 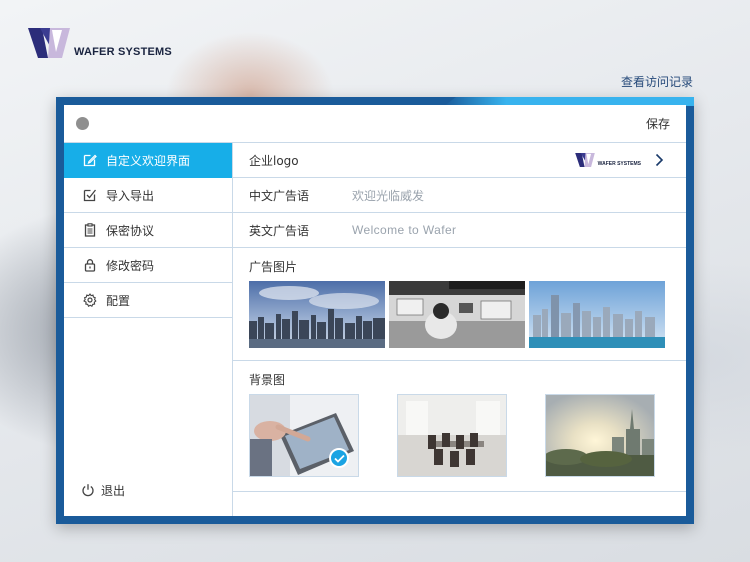 What do you see at coordinates (90, 230) in the screenshot?
I see `document-icon` at bounding box center [90, 230].